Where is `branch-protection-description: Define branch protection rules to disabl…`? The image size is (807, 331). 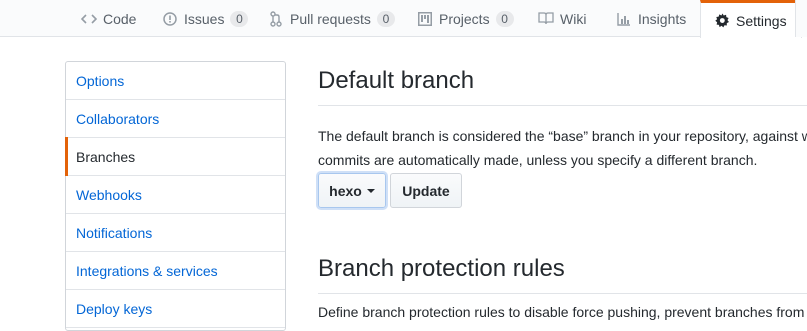 branch-protection-description: Define branch protection rules to disabl… is located at coordinates (561, 312).